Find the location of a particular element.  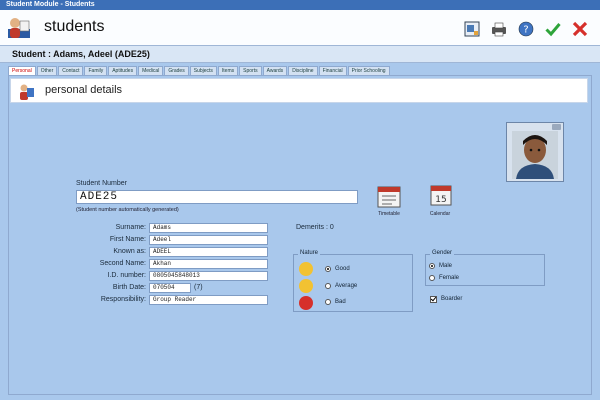

student-number-field: ADE25 is located at coordinates (217, 197).